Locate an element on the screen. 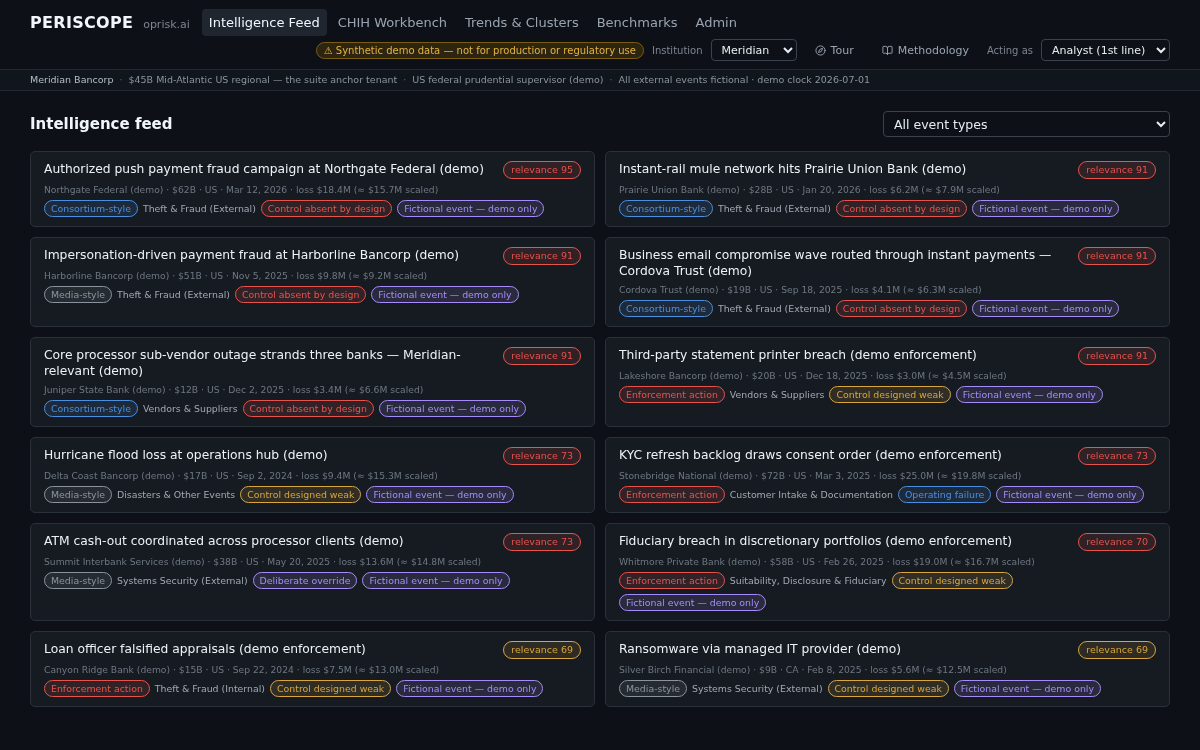 This screenshot has width=1200, height=750. event-title: Third-party statement printer breach (demo enforcement) is located at coordinates (798, 355).